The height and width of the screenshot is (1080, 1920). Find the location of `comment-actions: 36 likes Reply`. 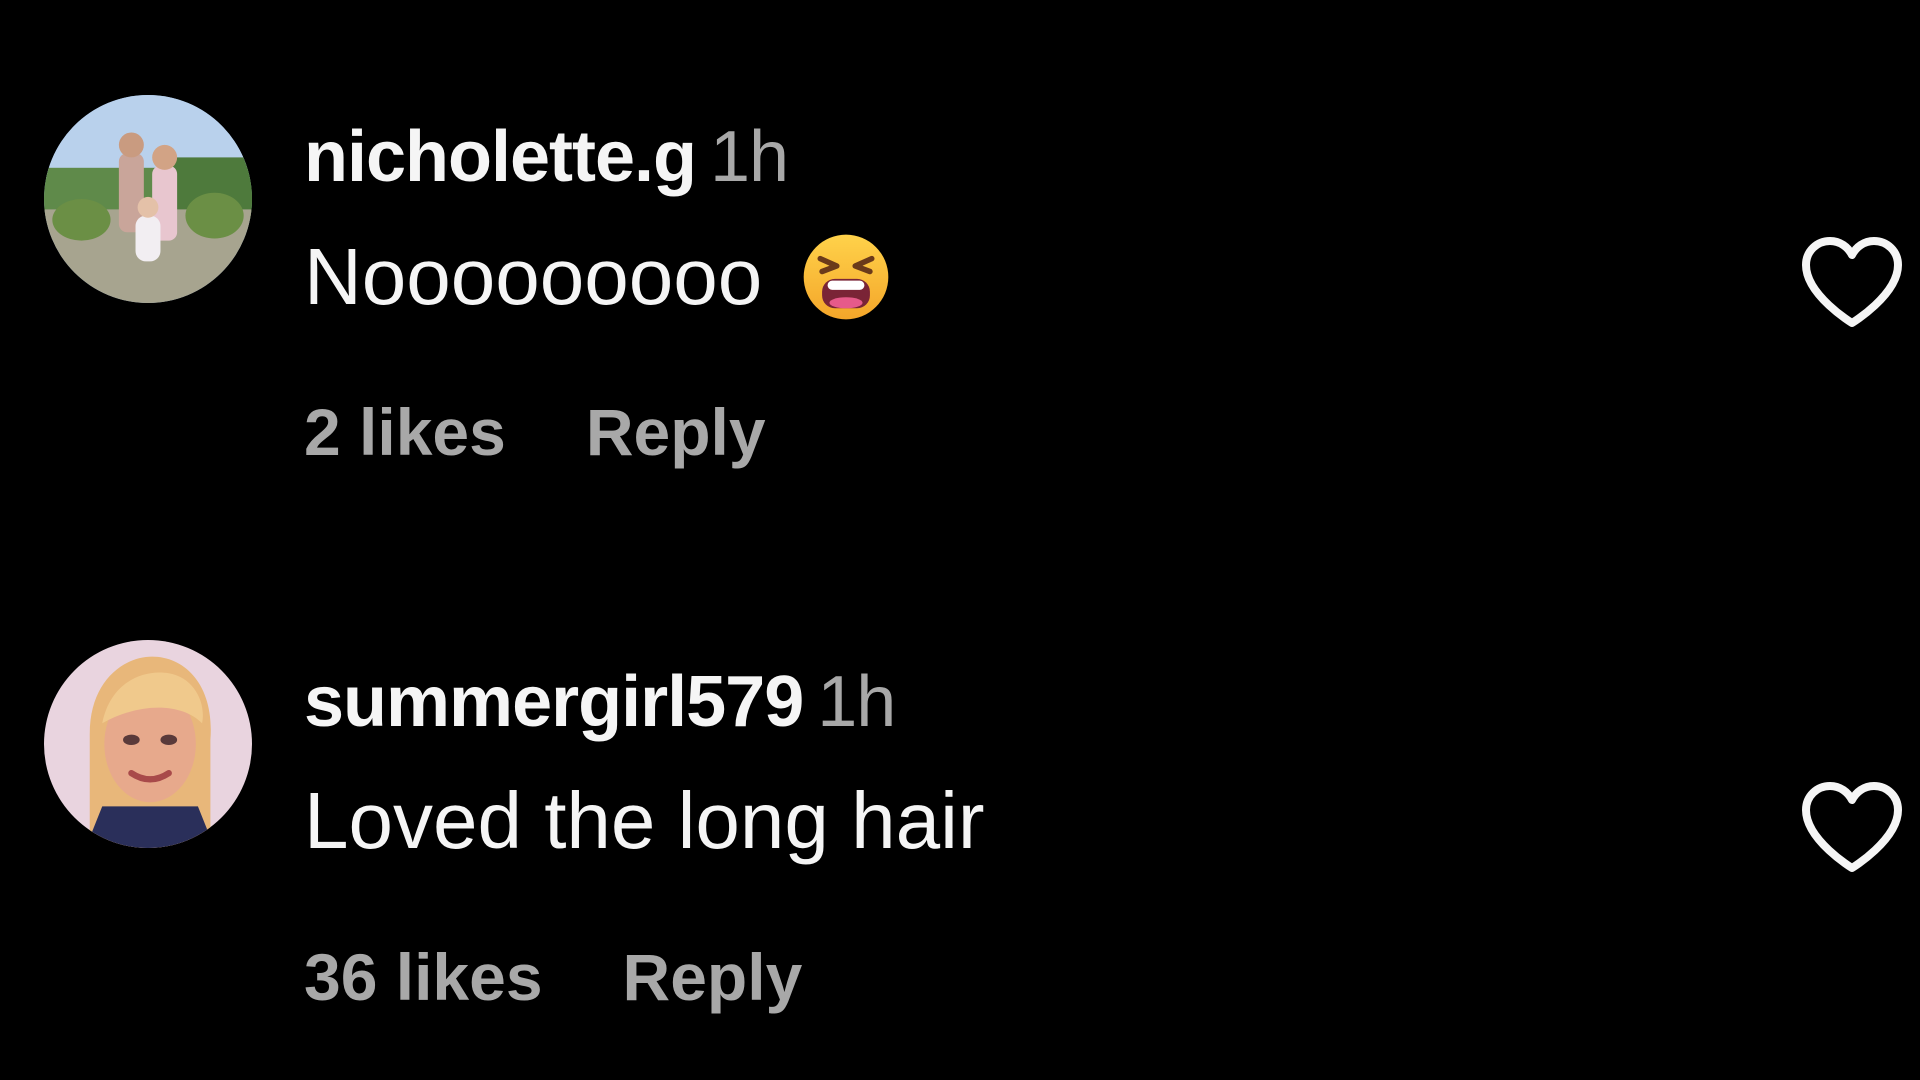

comment-actions: 36 likes Reply is located at coordinates (553, 977).